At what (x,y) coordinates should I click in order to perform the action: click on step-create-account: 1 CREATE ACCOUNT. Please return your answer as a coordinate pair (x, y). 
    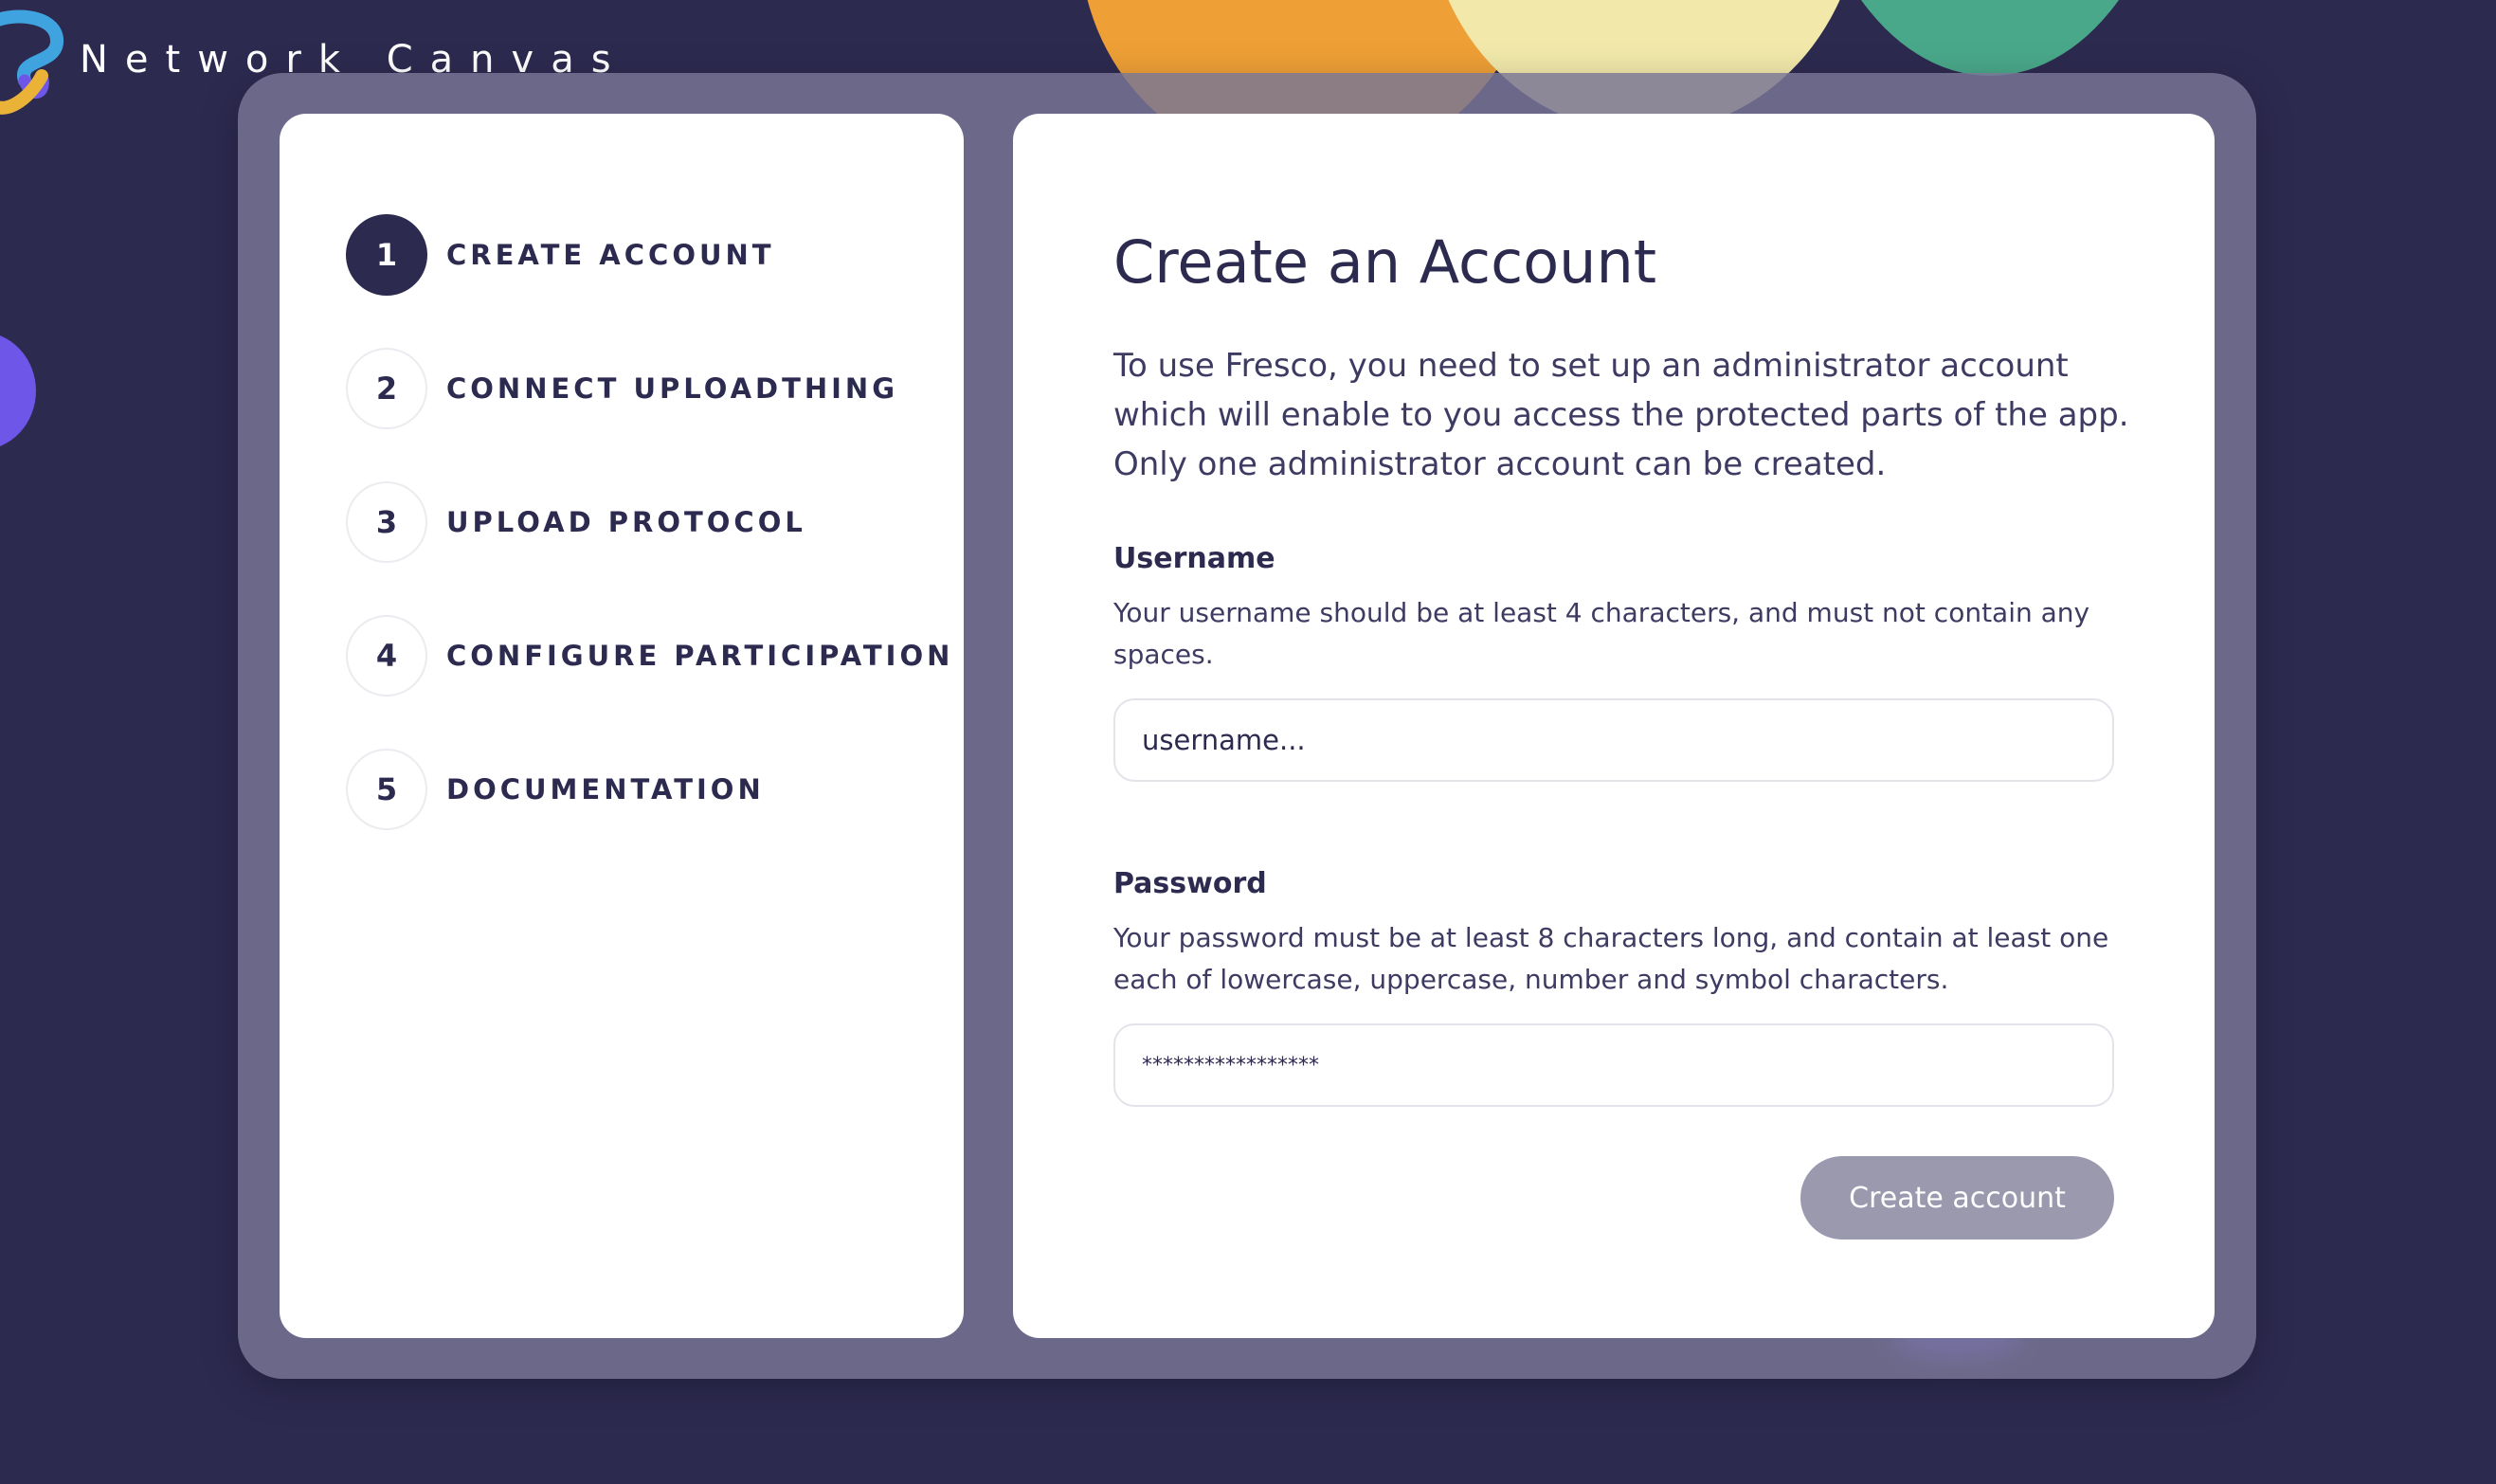
    Looking at the image, I should click on (655, 255).